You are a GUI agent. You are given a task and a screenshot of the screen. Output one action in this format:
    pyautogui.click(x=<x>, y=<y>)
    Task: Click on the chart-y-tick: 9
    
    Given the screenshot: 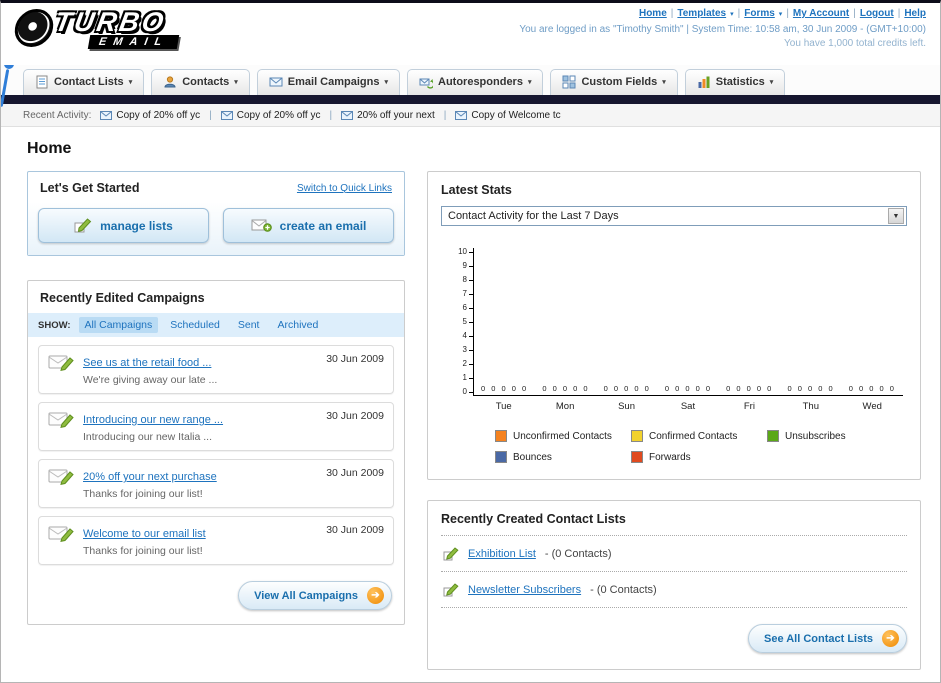 What is the action you would take?
    pyautogui.click(x=468, y=266)
    